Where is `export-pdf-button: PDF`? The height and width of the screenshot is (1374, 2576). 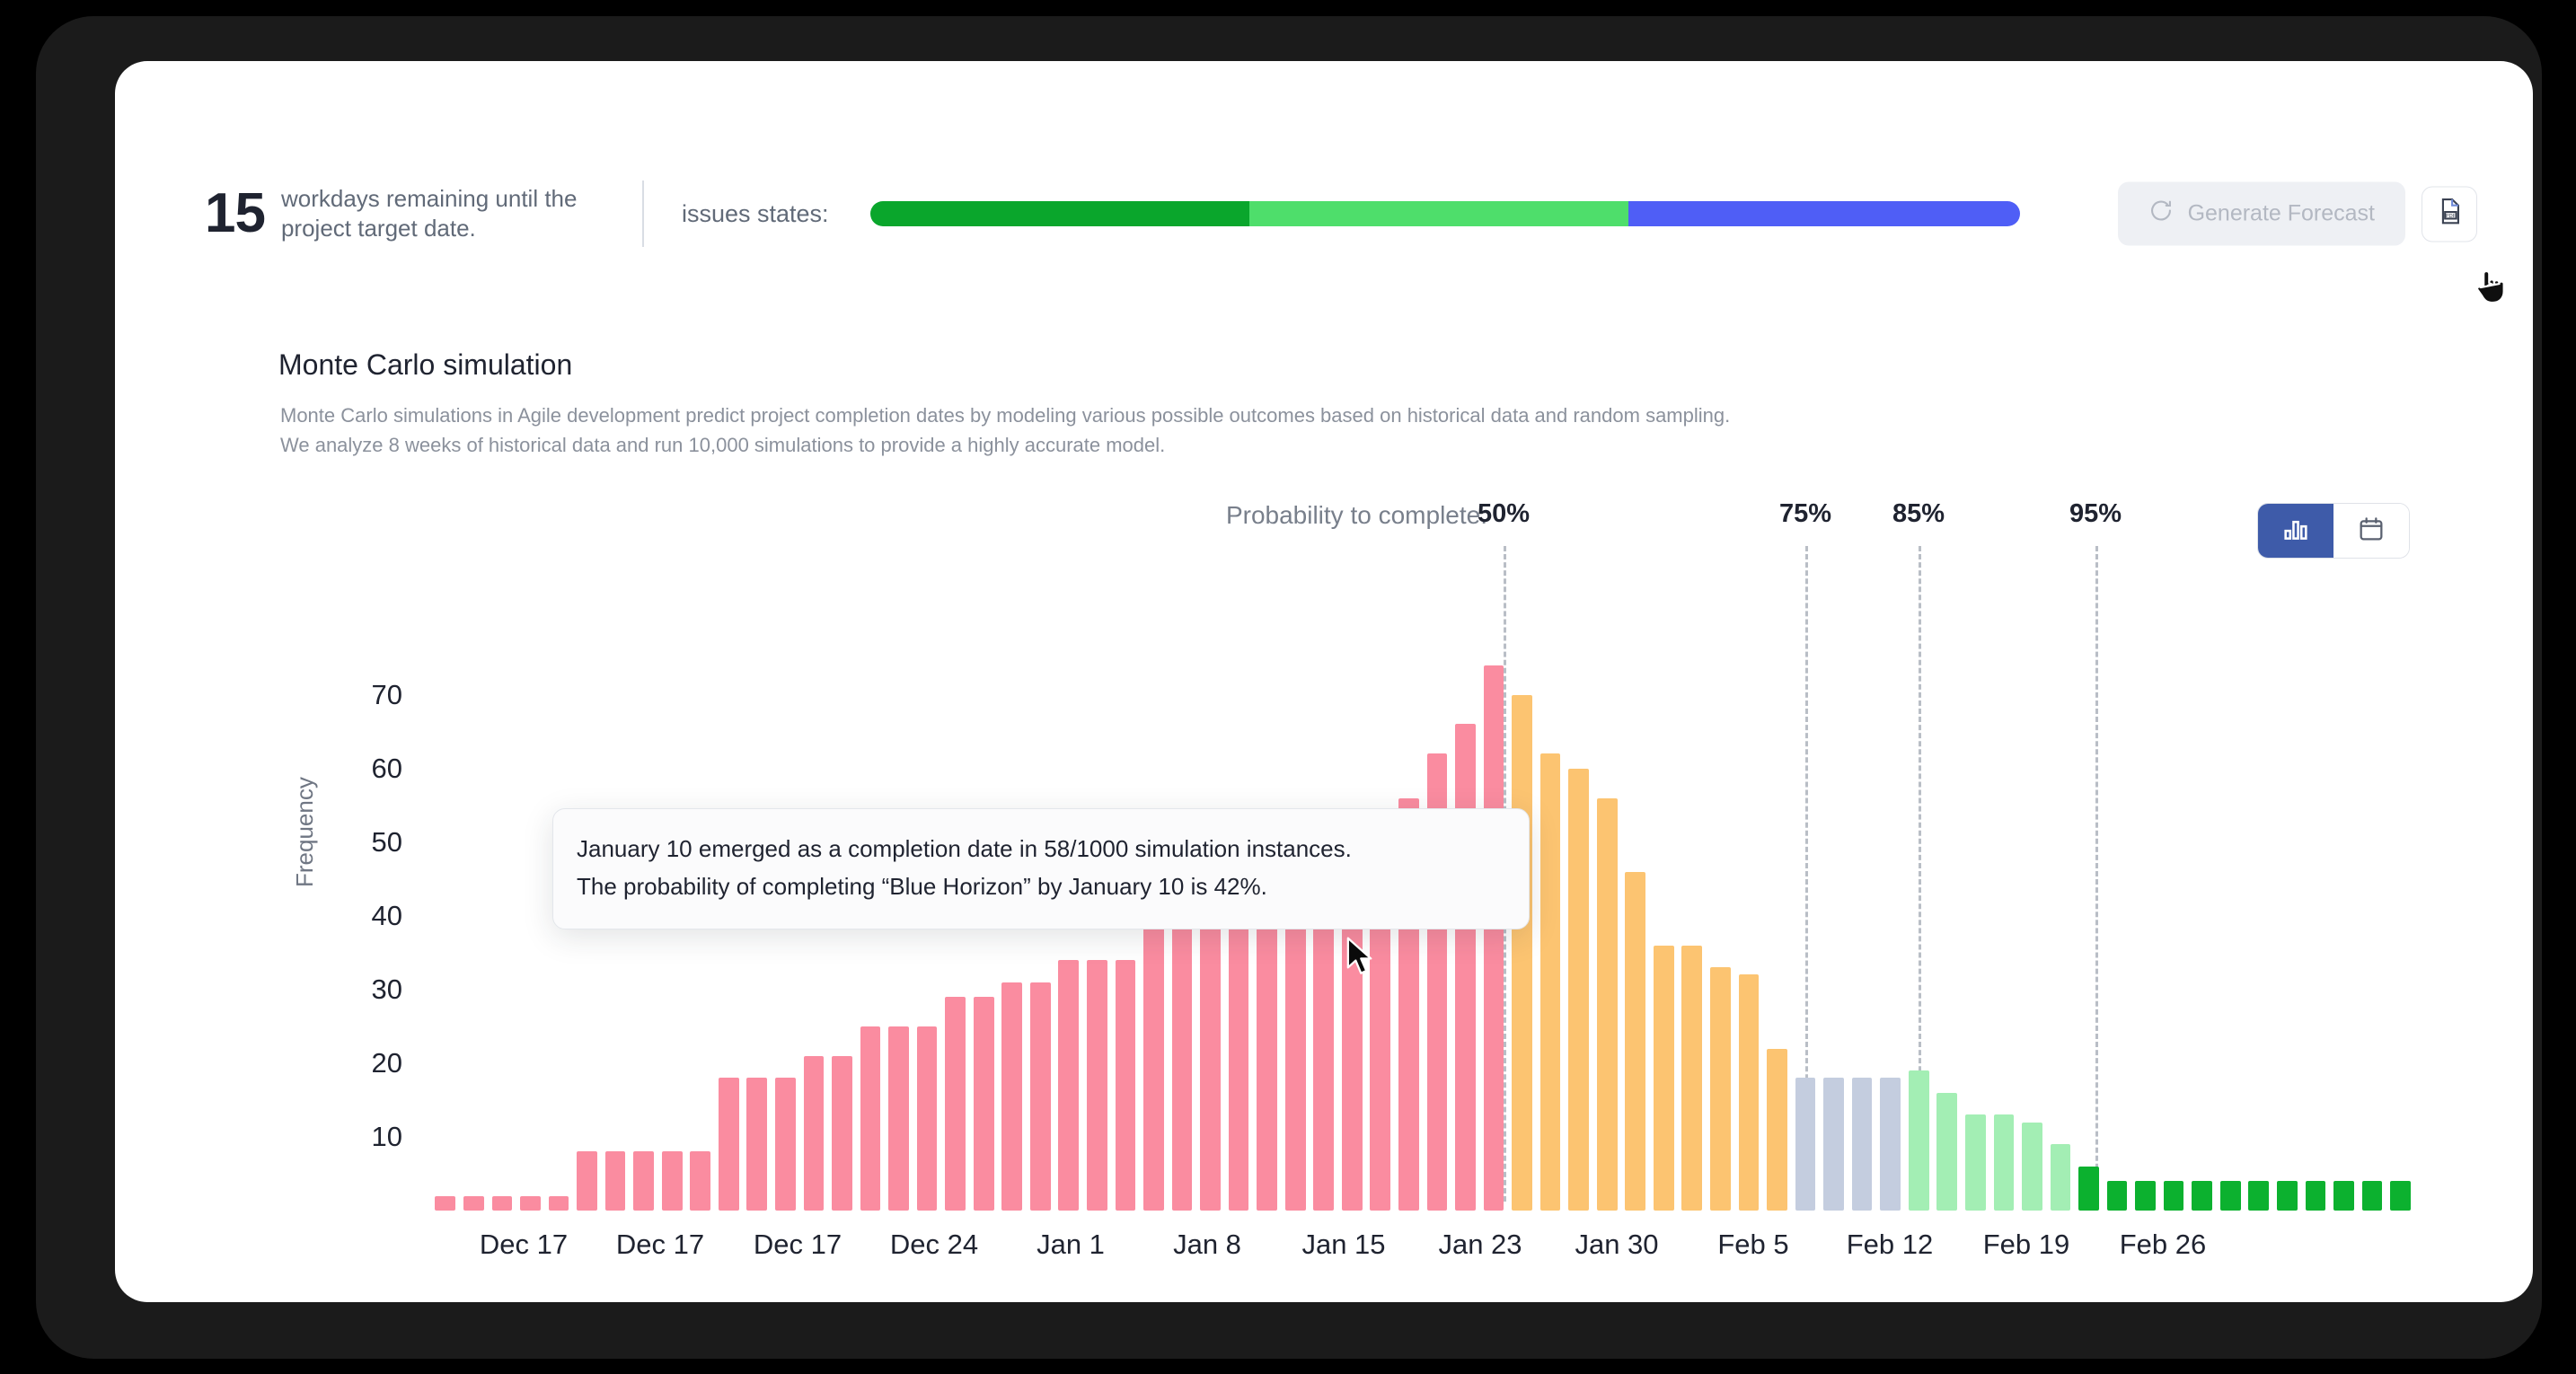
export-pdf-button: PDF is located at coordinates (2449, 214).